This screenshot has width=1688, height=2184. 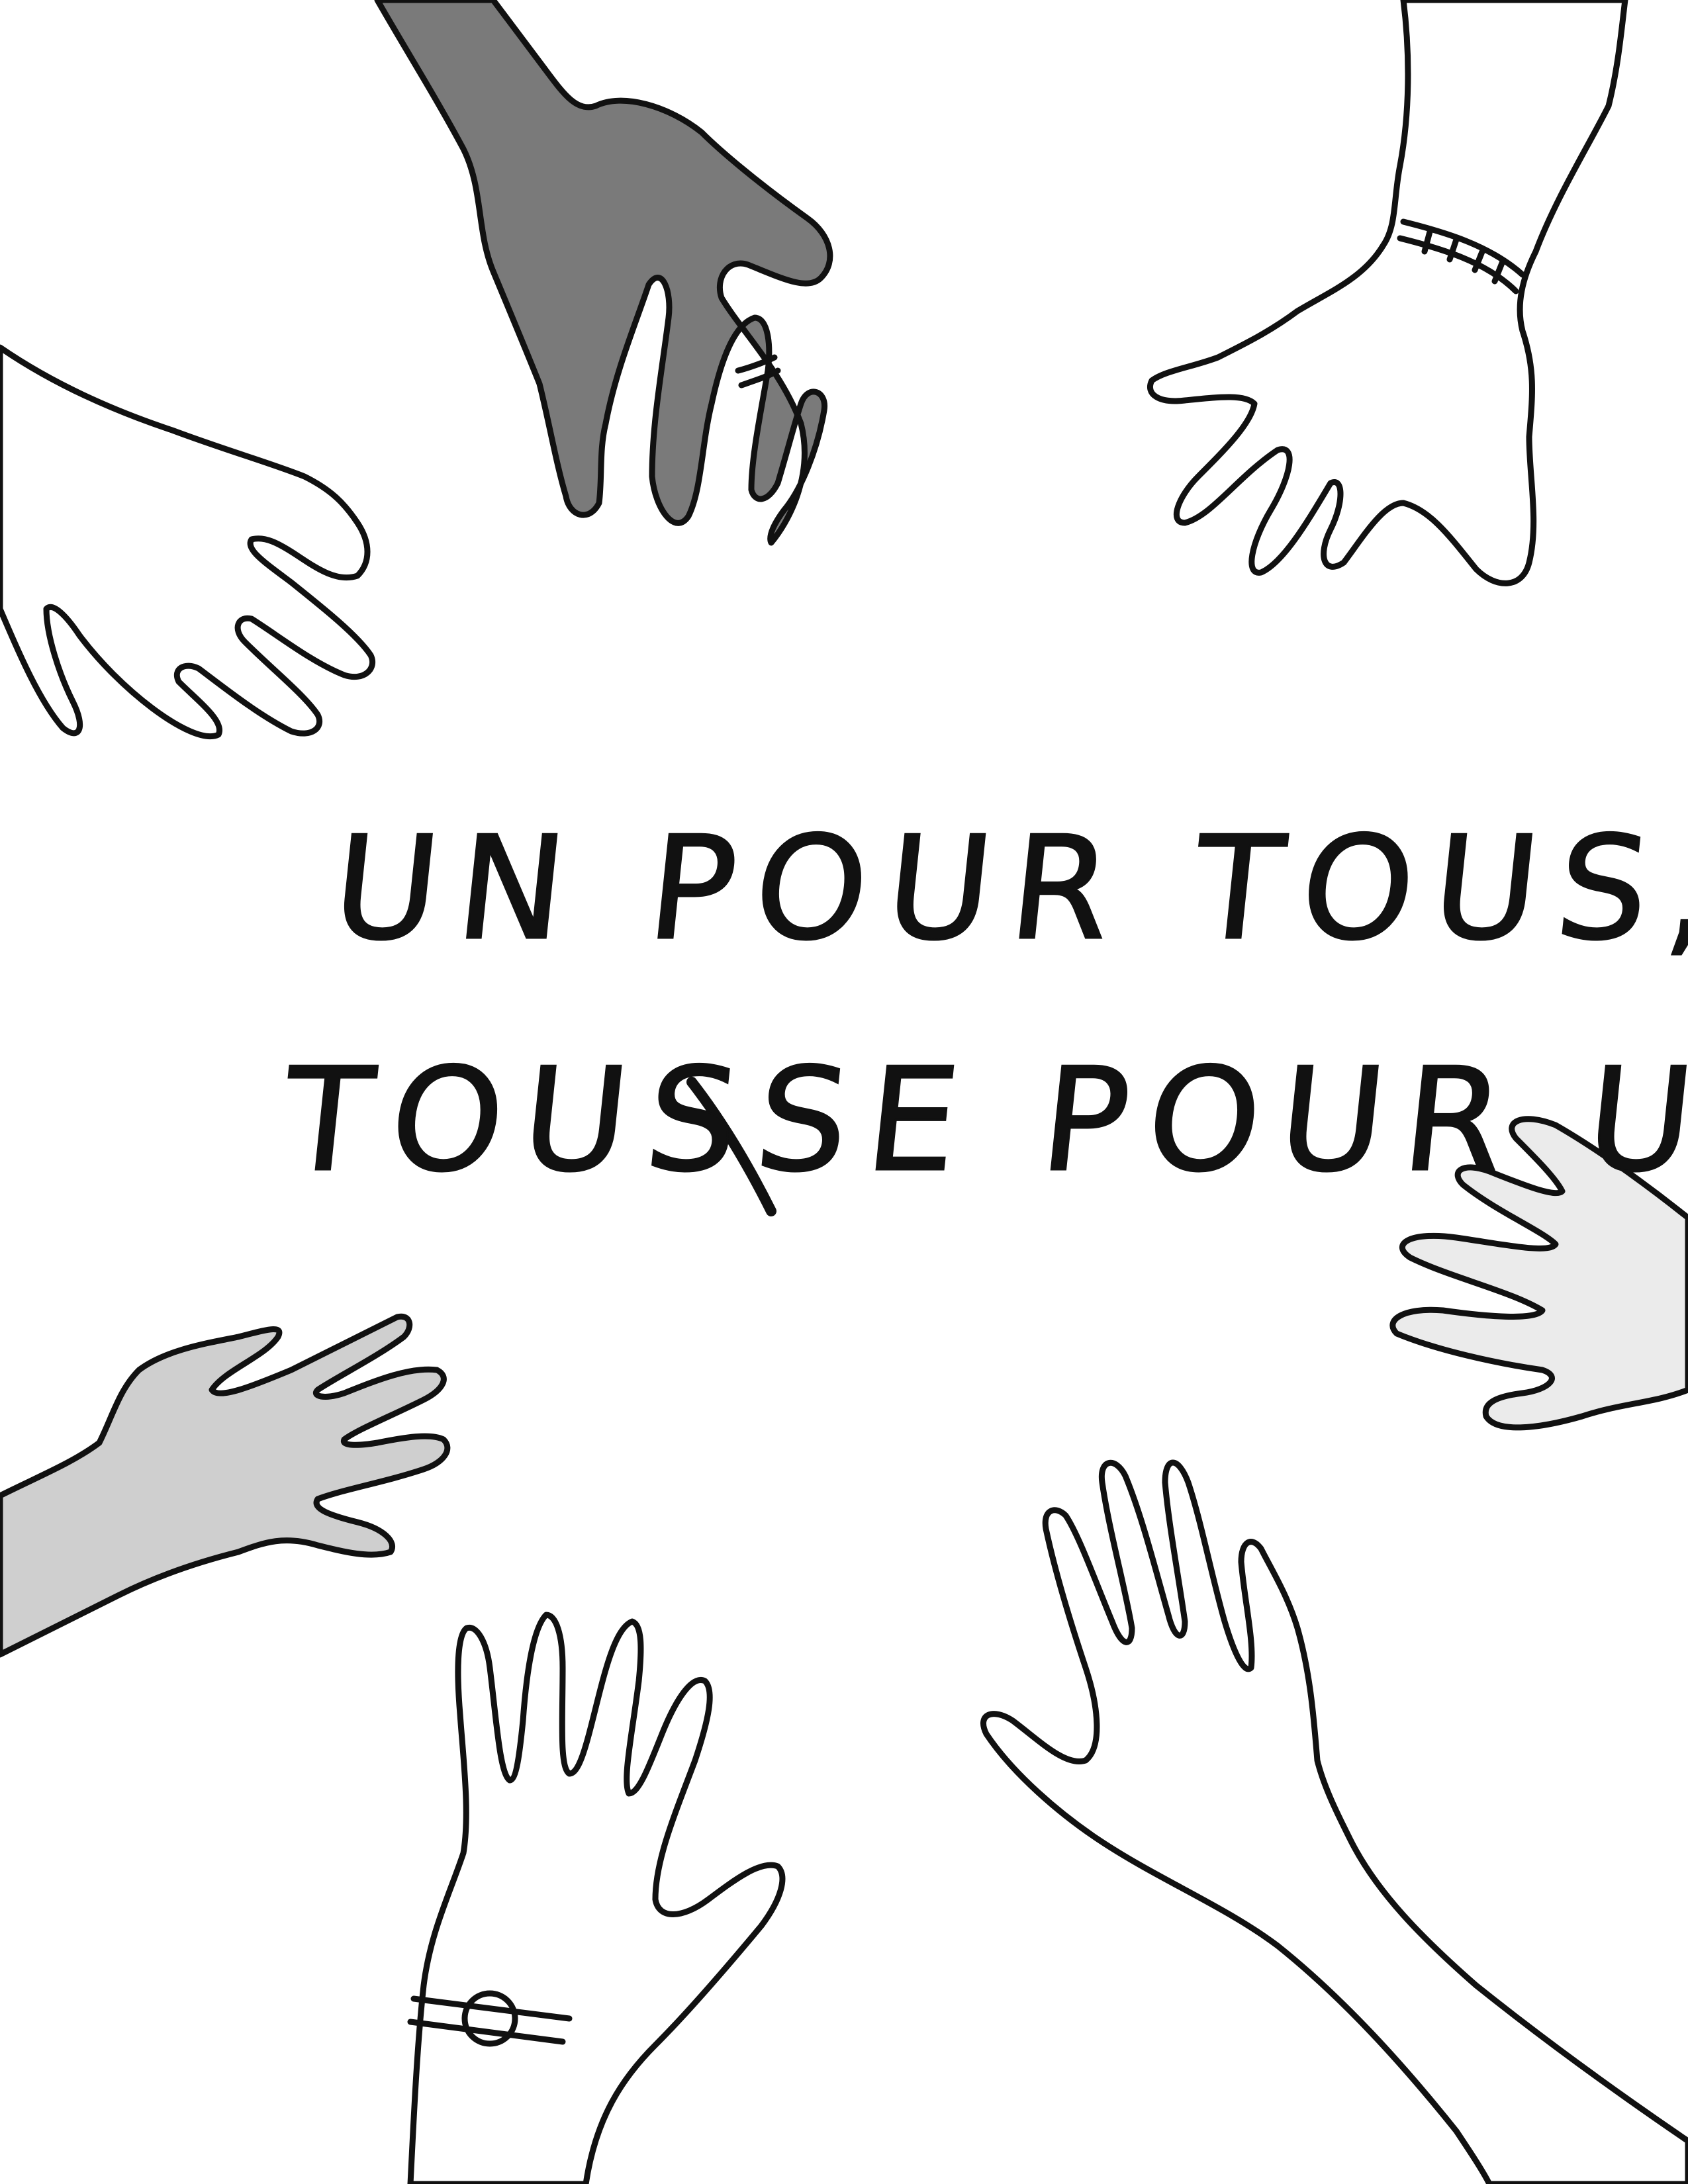 I want to click on slogan-line-2-end: POUR UN, so click(x=1360, y=1120).